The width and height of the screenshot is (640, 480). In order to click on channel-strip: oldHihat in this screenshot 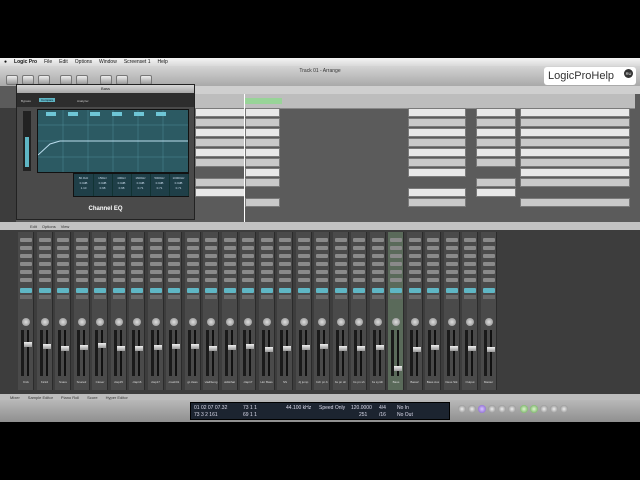, I will do `click(229, 311)`.